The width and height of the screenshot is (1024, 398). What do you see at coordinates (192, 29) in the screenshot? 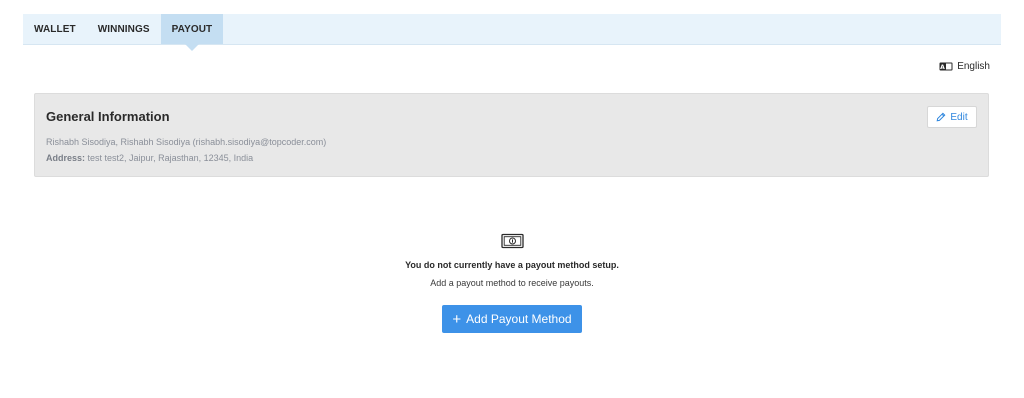
I see `tab-payout-label: PAYOUT` at bounding box center [192, 29].